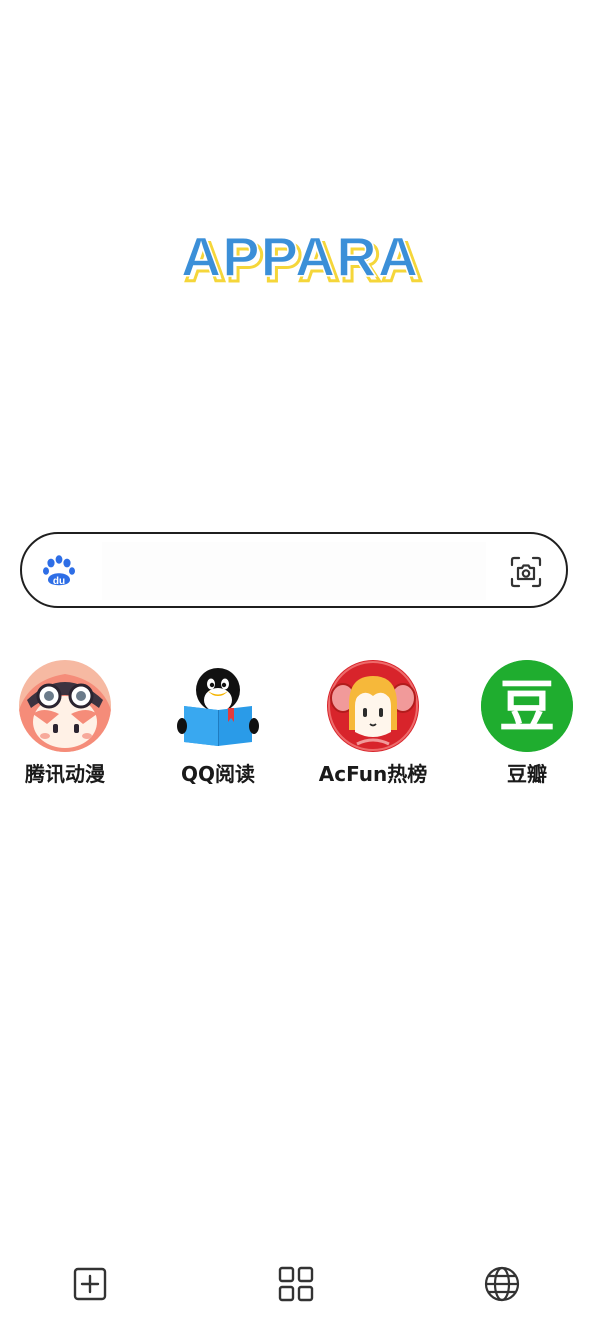 This screenshot has width=604, height=1324. I want to click on shortcut-acfun: AcFun热榜, so click(373, 725).